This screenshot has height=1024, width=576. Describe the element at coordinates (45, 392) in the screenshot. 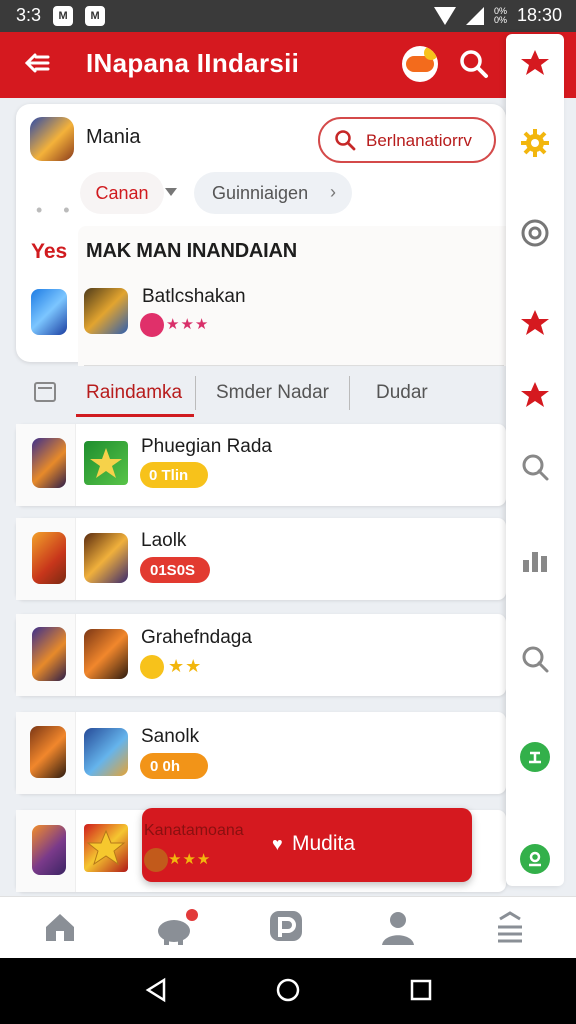

I see `folder-icon` at that location.